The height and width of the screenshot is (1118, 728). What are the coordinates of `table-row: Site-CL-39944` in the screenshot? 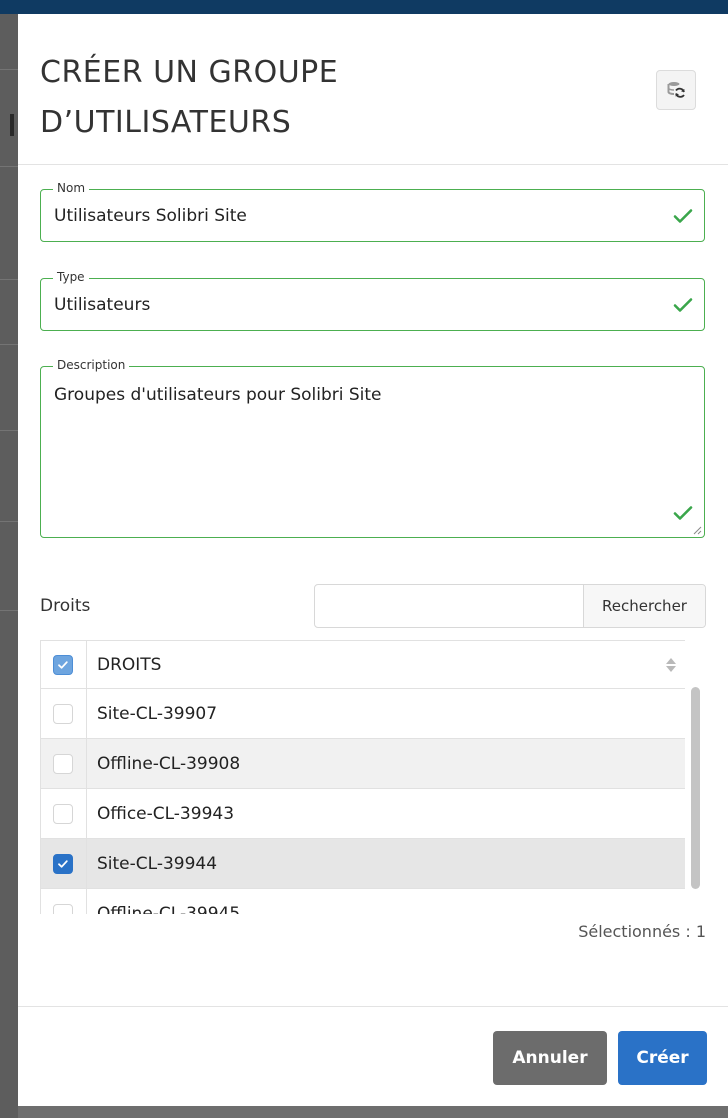 It's located at (363, 864).